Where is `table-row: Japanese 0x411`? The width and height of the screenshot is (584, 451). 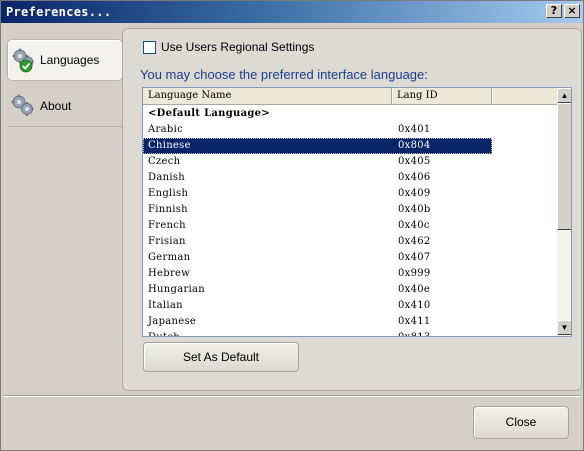 table-row: Japanese 0x411 is located at coordinates (350, 322).